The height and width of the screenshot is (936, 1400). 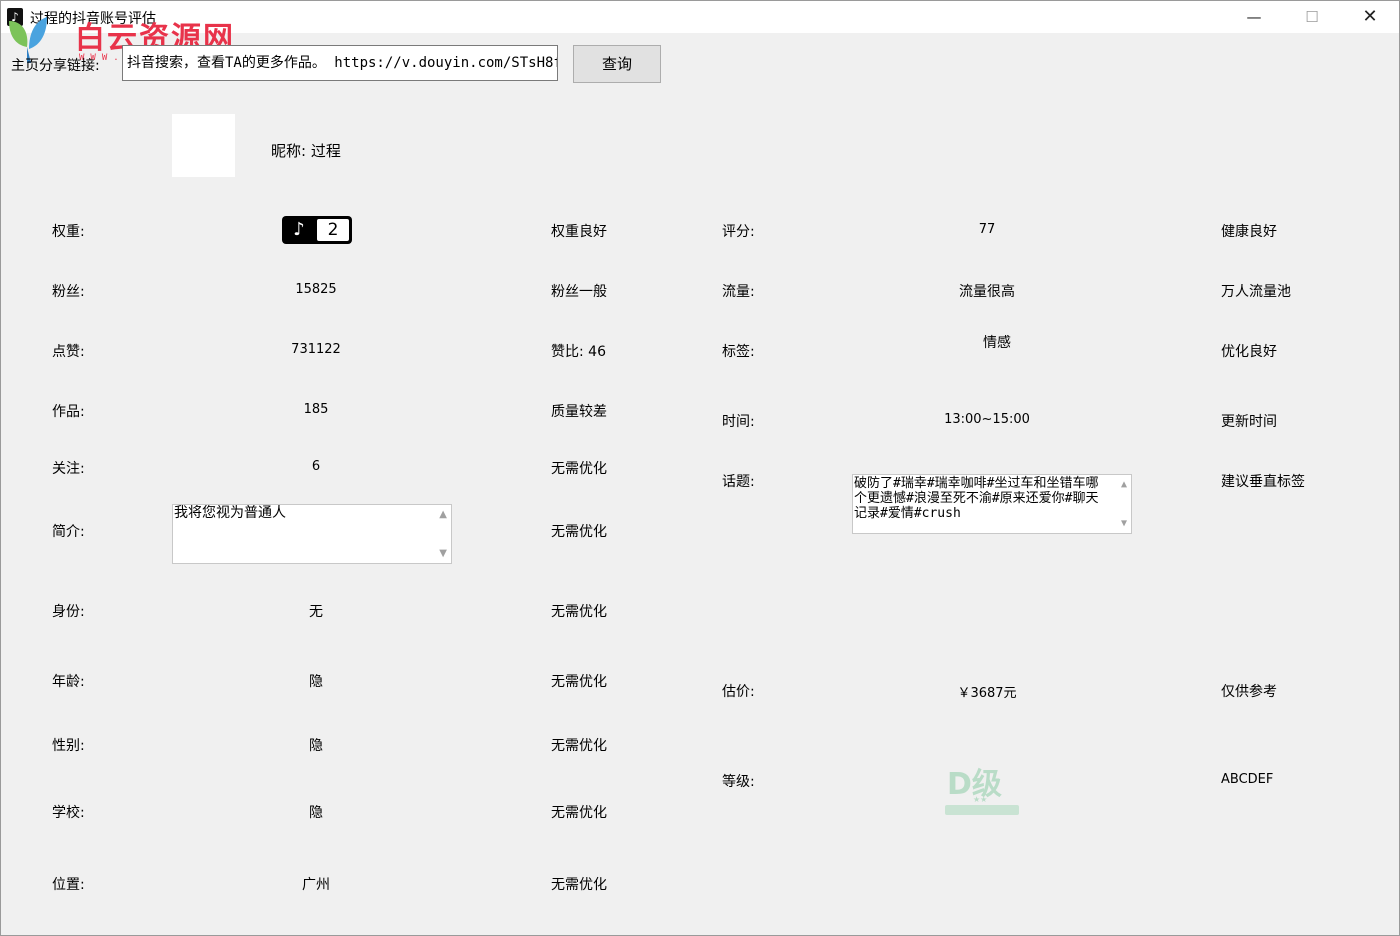 What do you see at coordinates (68, 469) in the screenshot?
I see `following-label: 关注:` at bounding box center [68, 469].